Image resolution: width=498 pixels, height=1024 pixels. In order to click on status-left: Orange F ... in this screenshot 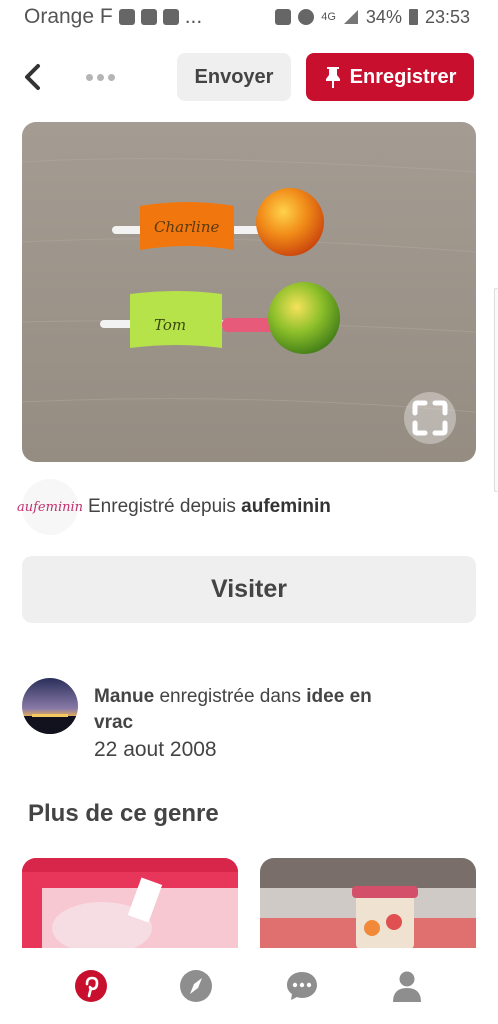, I will do `click(113, 17)`.